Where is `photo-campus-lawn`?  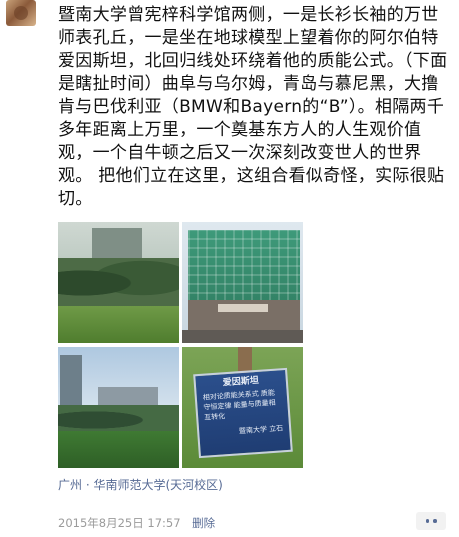 photo-campus-lawn is located at coordinates (118, 282).